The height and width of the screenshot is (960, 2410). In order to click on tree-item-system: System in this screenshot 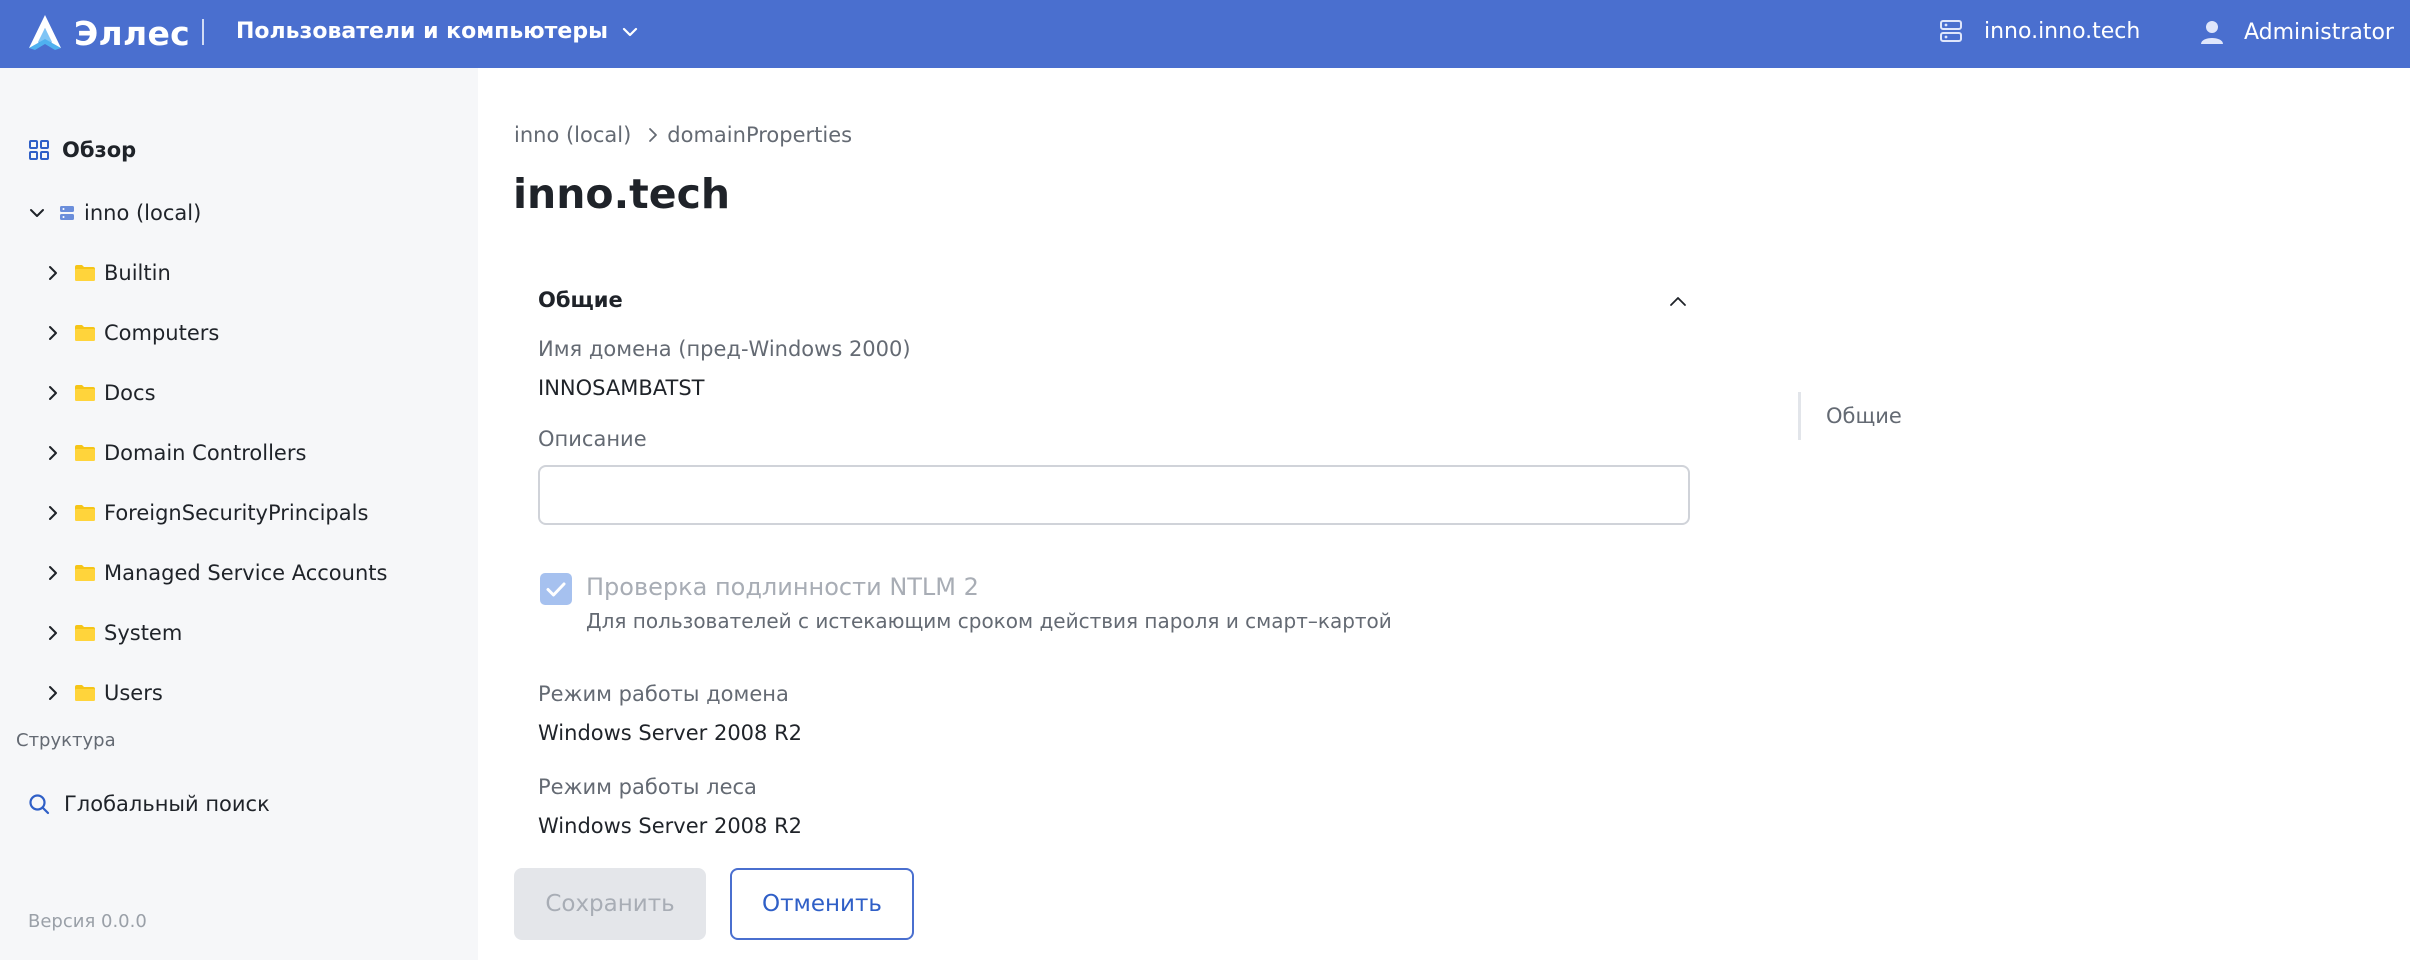, I will do `click(113, 633)`.